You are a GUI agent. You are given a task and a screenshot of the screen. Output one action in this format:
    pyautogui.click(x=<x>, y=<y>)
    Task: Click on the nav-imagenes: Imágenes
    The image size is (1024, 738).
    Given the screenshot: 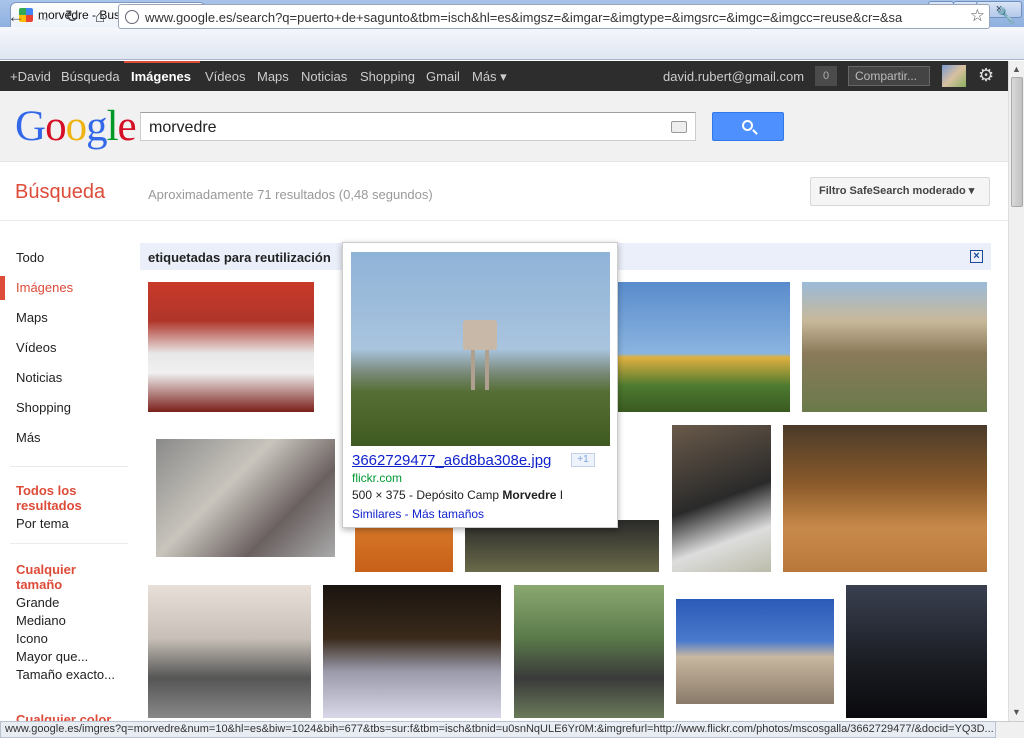 What is the action you would take?
    pyautogui.click(x=44, y=287)
    